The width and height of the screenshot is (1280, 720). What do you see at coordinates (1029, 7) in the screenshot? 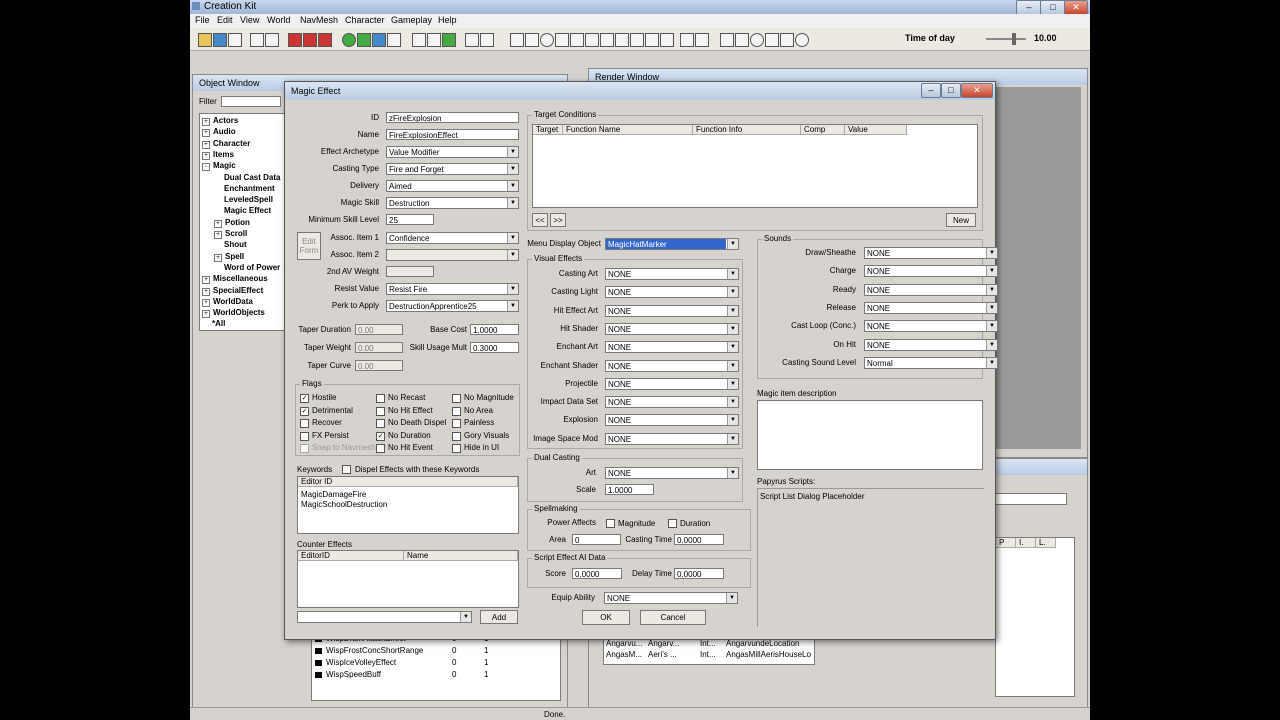
I see `minimize-icon: –` at bounding box center [1029, 7].